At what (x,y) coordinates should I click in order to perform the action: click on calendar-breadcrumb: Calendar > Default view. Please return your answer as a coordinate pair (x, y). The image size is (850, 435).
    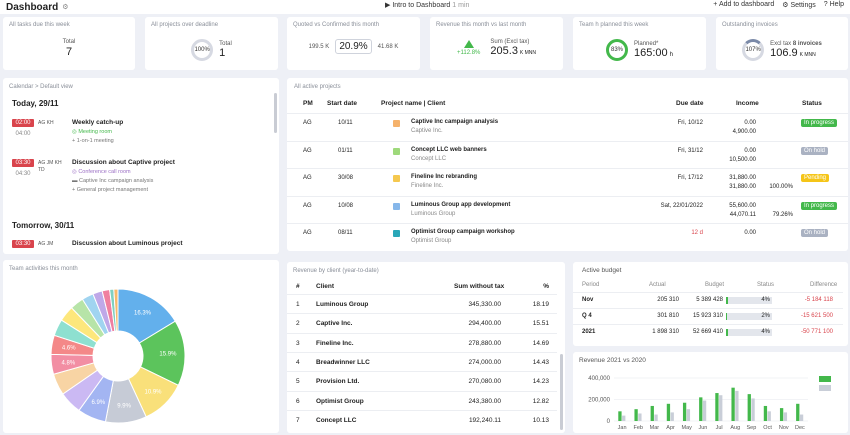
    Looking at the image, I should click on (41, 87).